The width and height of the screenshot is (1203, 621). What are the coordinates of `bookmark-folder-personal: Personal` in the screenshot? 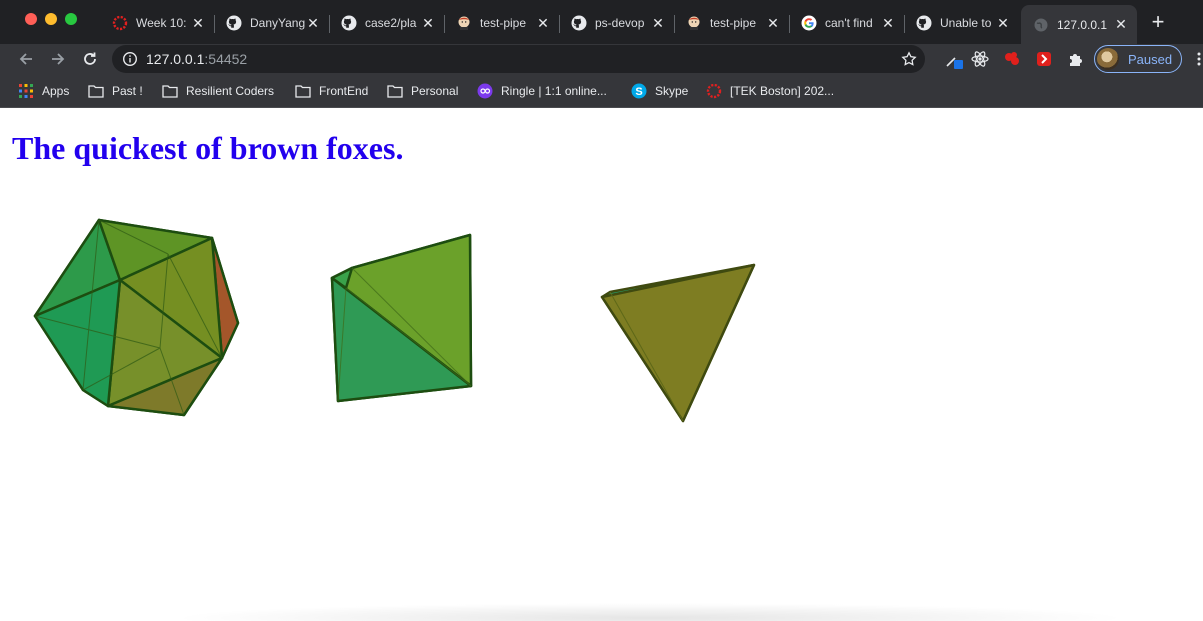 It's located at (422, 91).